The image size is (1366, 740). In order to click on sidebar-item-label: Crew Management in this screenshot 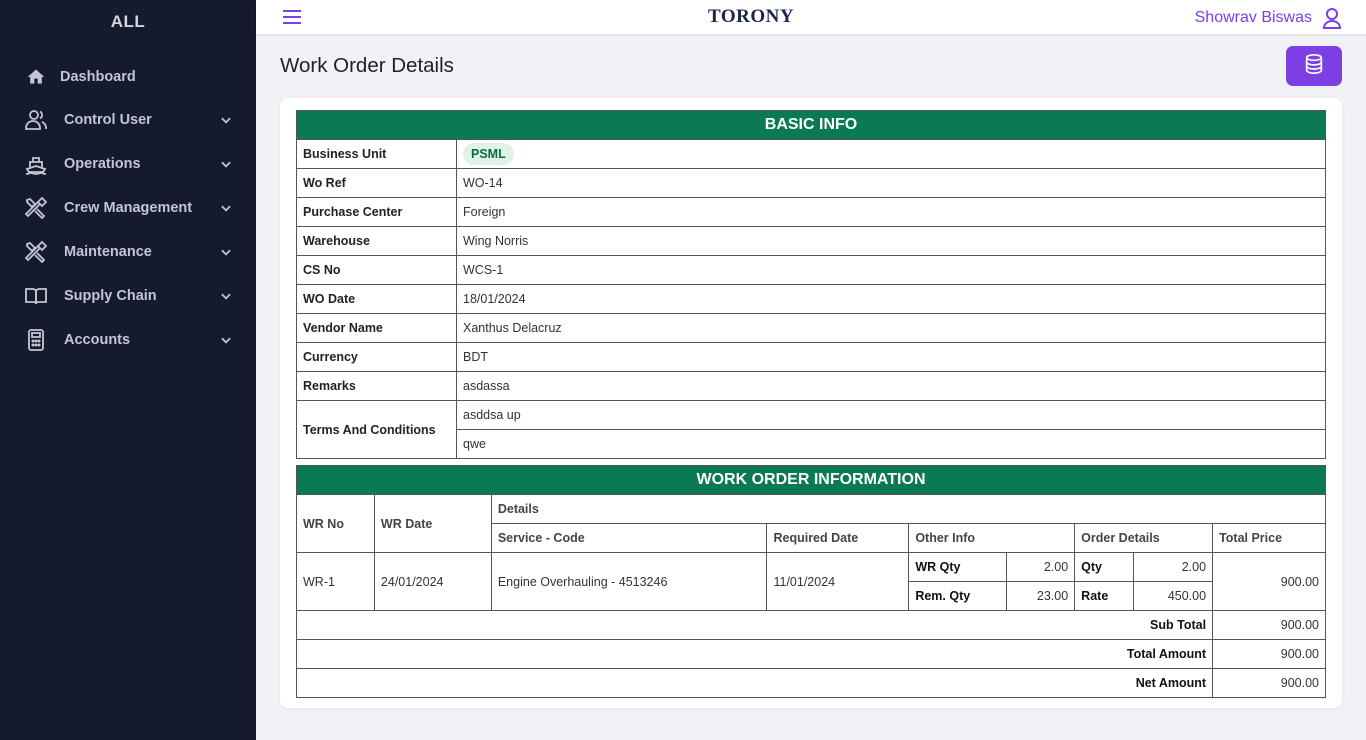, I will do `click(128, 208)`.